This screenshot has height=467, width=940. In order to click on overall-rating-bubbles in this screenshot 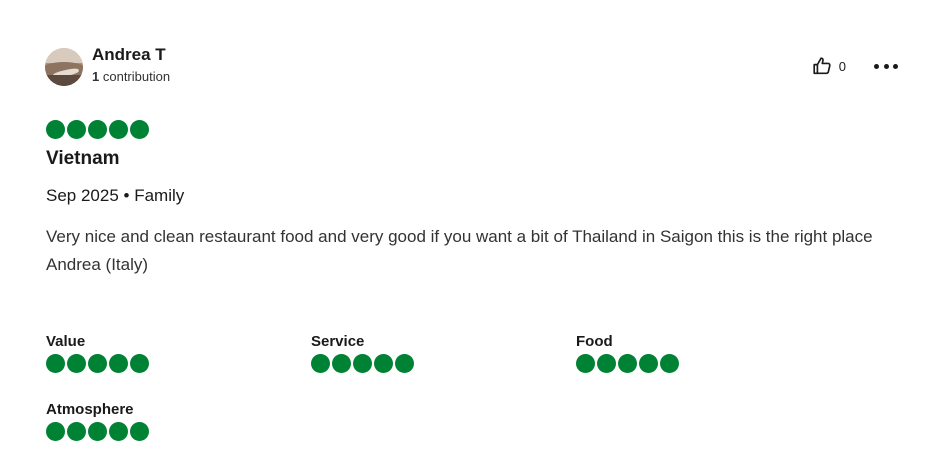, I will do `click(98, 129)`.